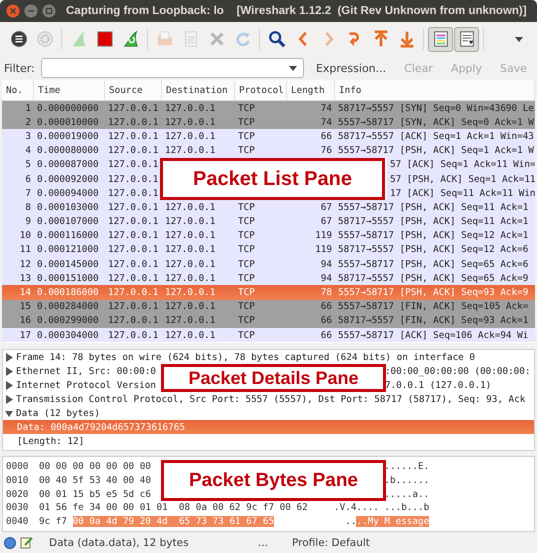 The height and width of the screenshot is (553, 537). Describe the element at coordinates (268, 335) in the screenshot. I see `packet-row: 17 0.000304000 127.0.0.1 127.0.0.1 TCP 66 5557→58717 [ACK] Seq=106 Ack=94 Wi` at that location.